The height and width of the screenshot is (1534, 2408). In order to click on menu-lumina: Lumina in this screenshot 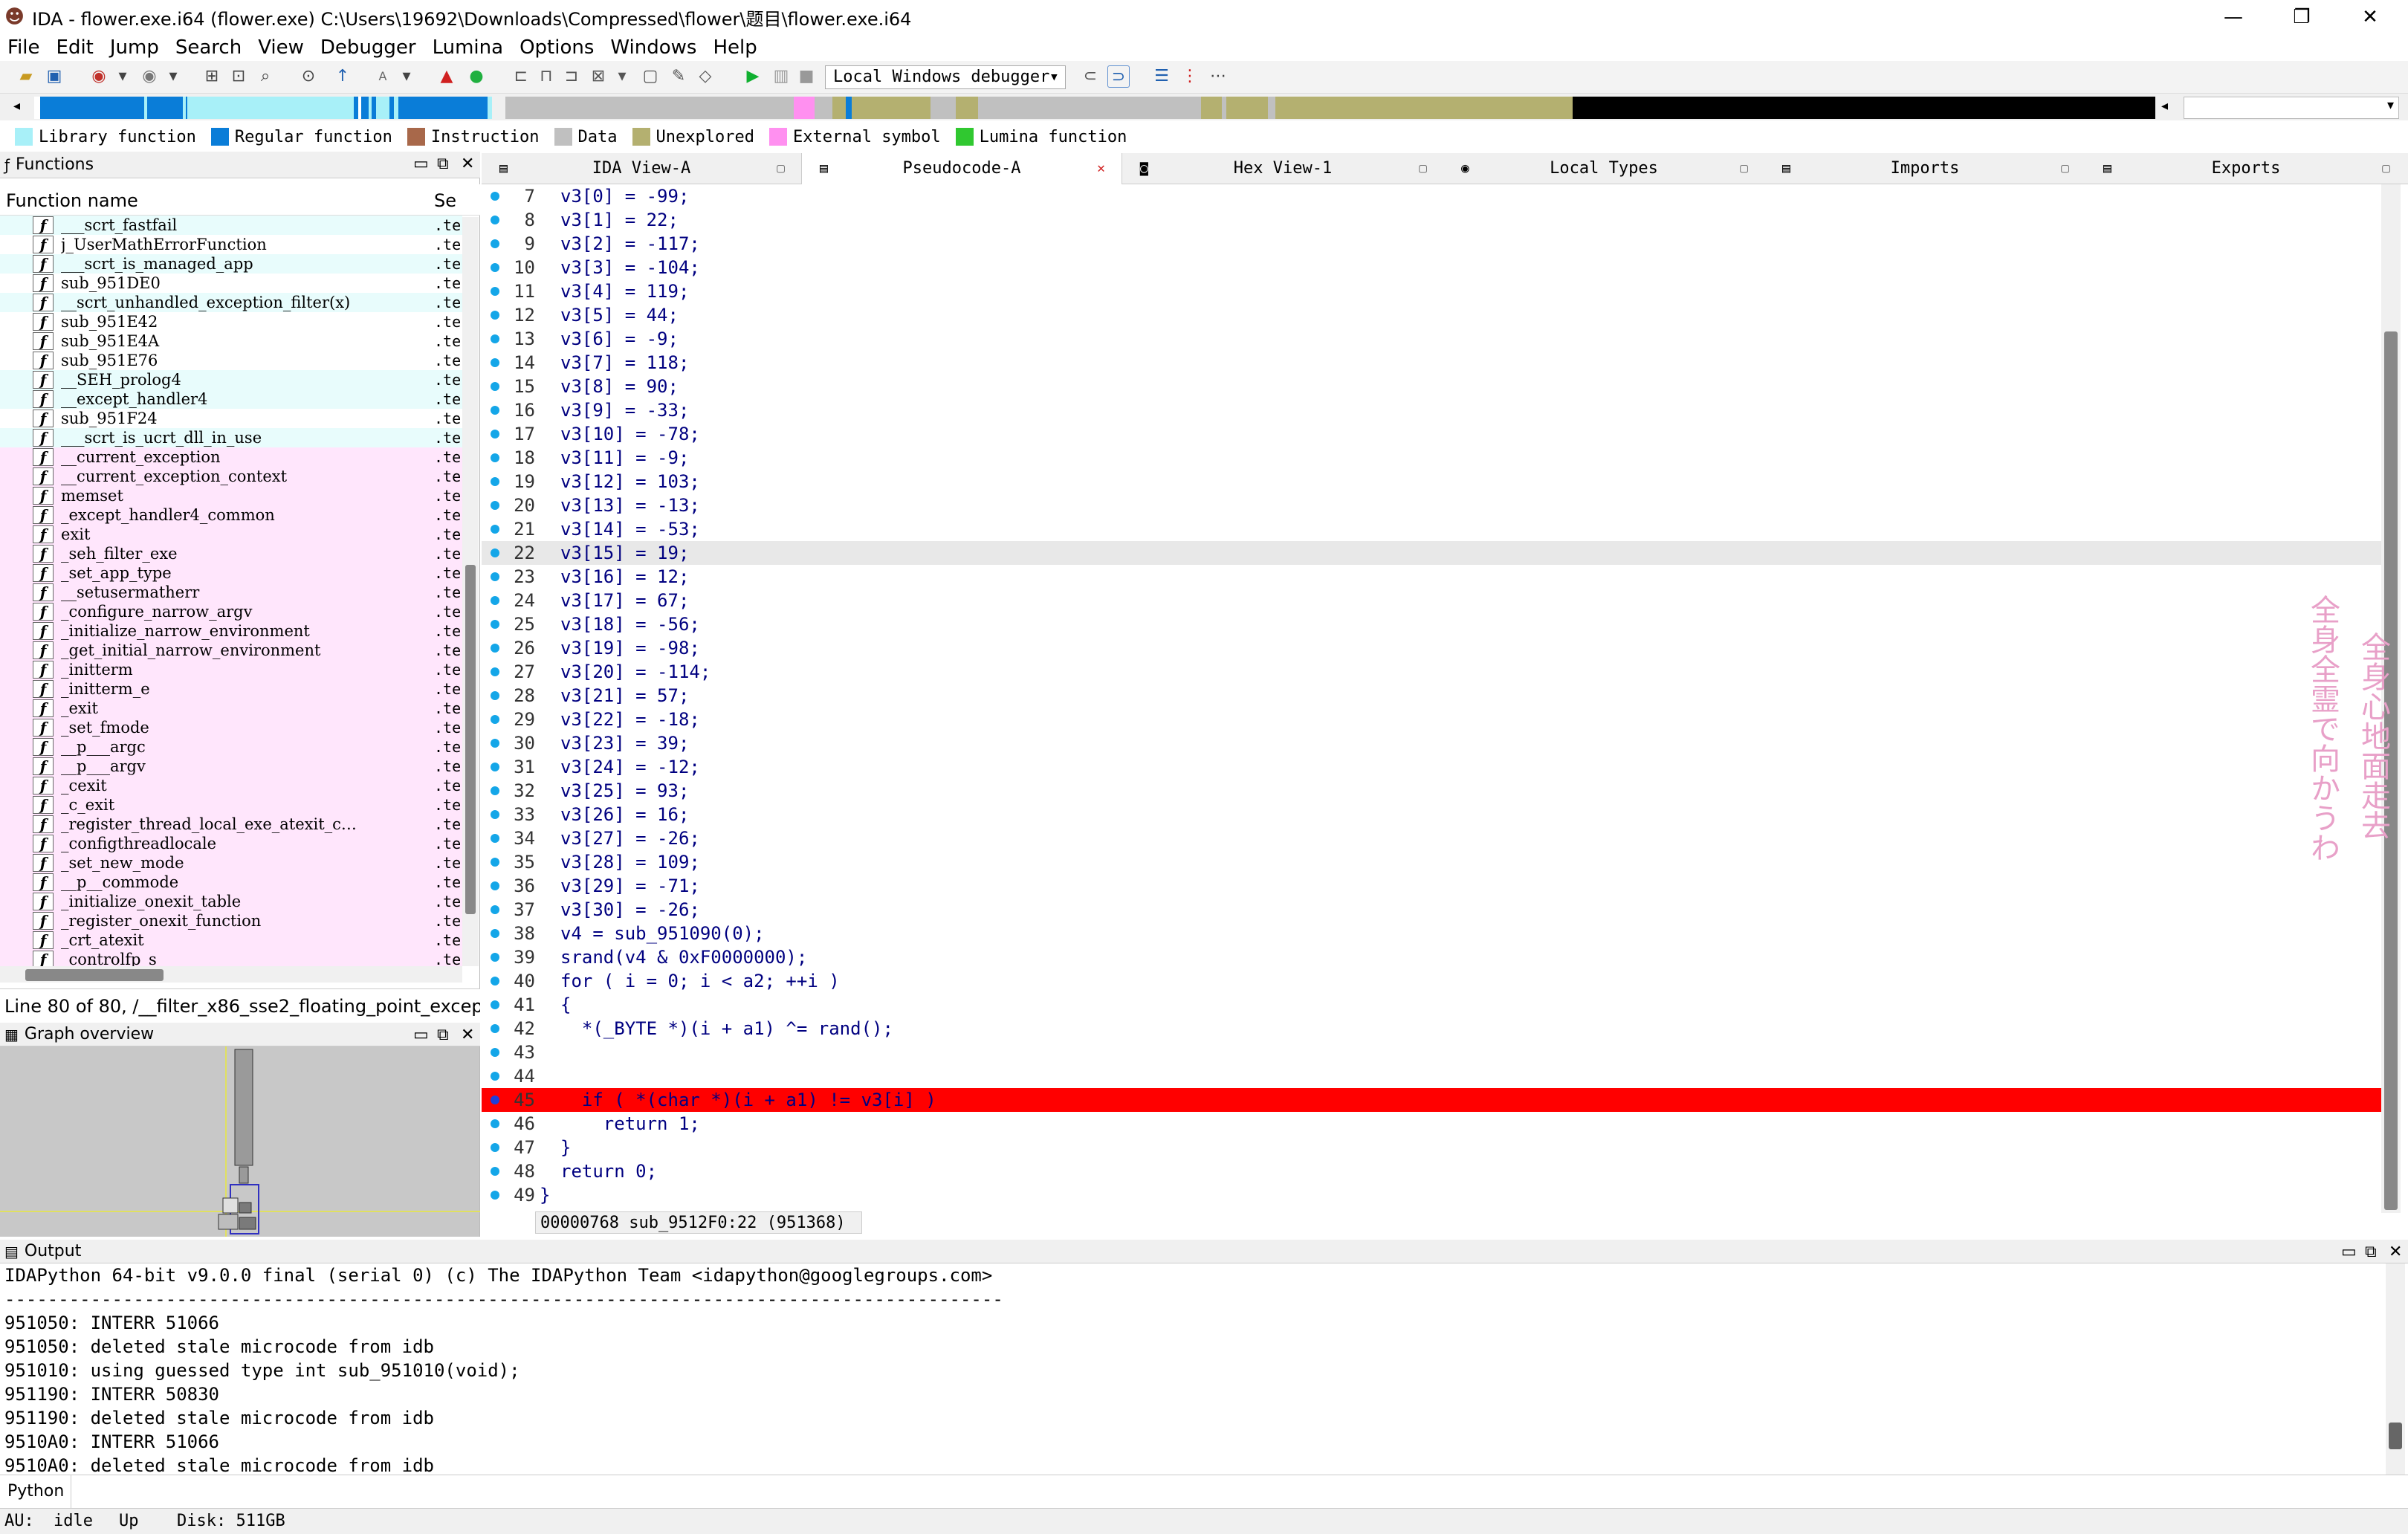, I will do `click(468, 47)`.